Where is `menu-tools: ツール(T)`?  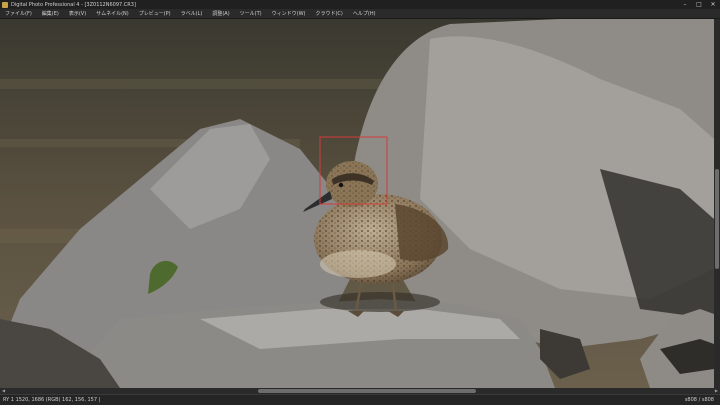
menu-tools: ツール(T) is located at coordinates (251, 13).